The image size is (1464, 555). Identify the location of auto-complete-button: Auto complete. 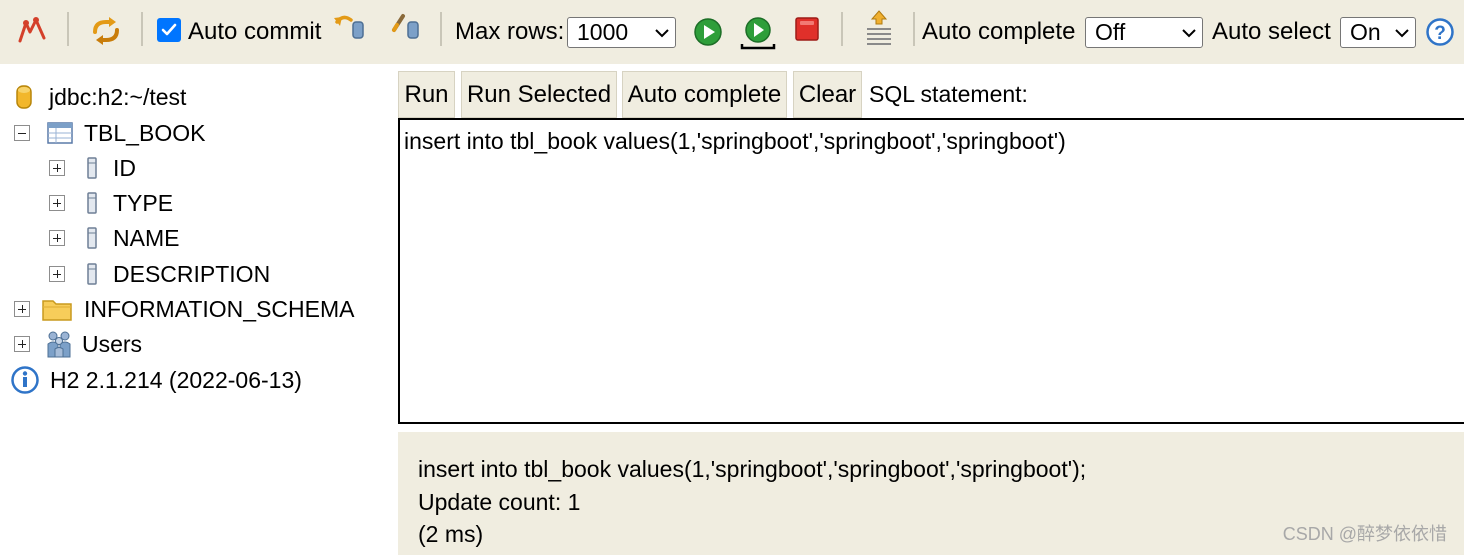
(704, 94).